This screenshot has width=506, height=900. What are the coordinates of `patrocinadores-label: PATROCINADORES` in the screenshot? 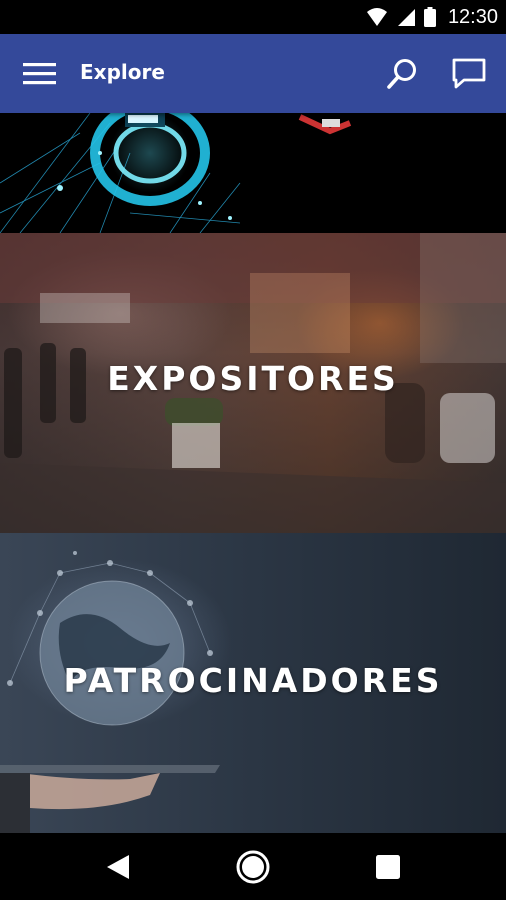 It's located at (253, 680).